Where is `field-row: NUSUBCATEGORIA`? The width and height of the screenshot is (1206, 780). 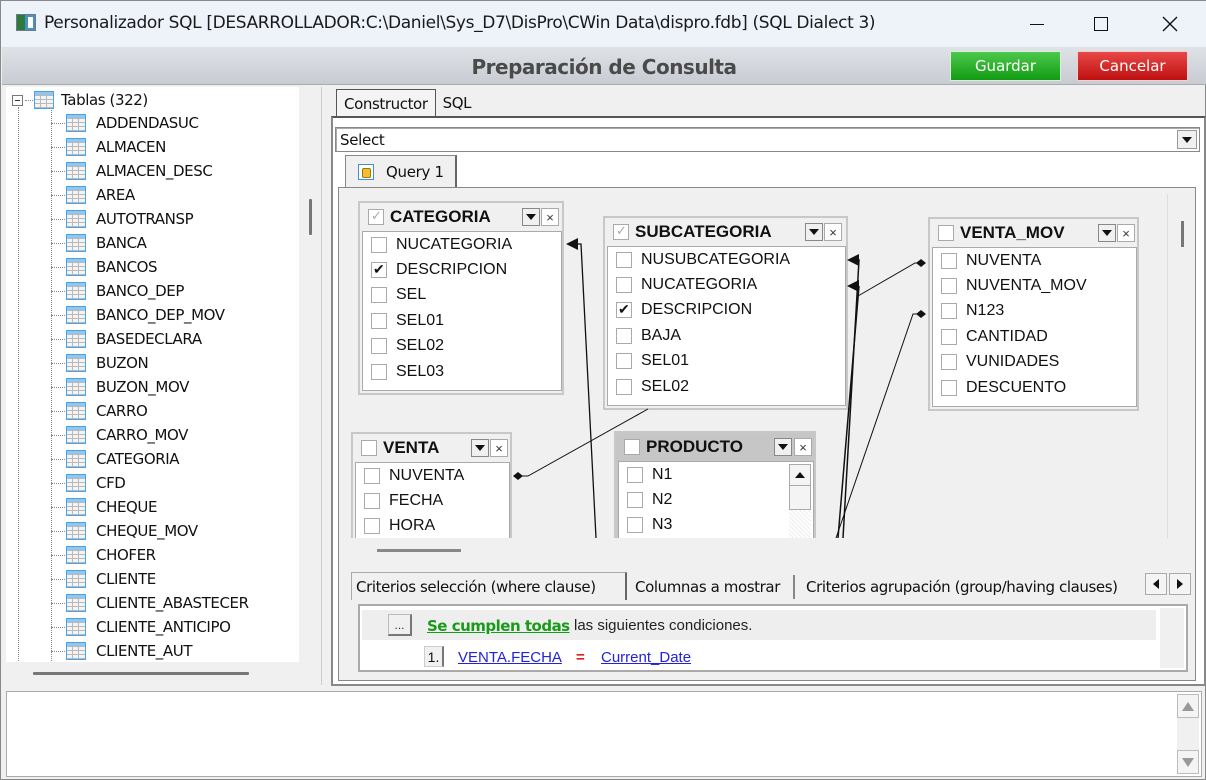 field-row: NUSUBCATEGORIA is located at coordinates (726, 259).